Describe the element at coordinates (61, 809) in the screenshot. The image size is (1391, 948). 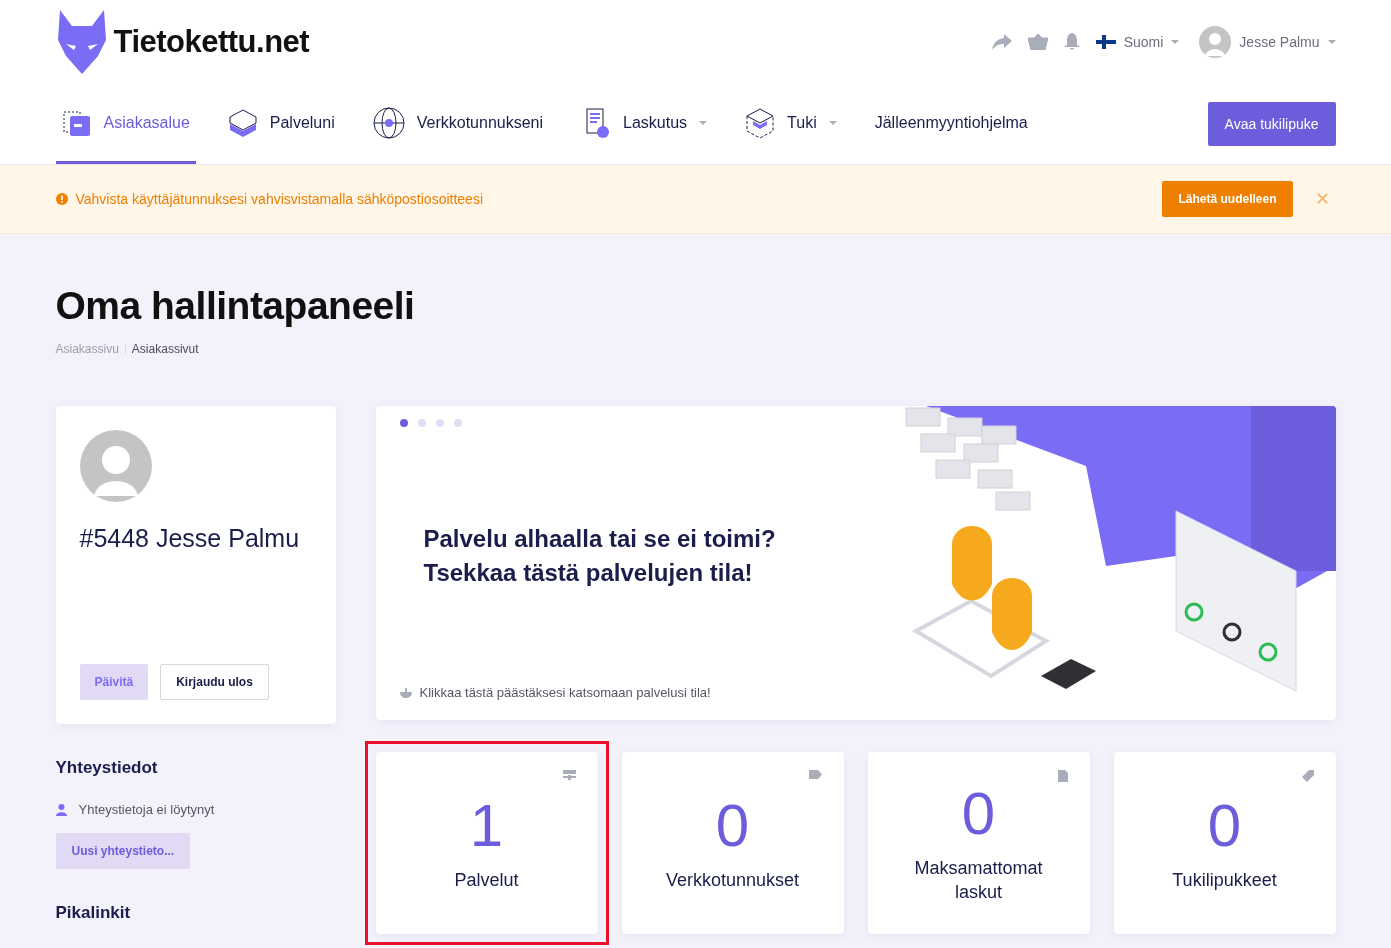
I see `person-icon` at that location.